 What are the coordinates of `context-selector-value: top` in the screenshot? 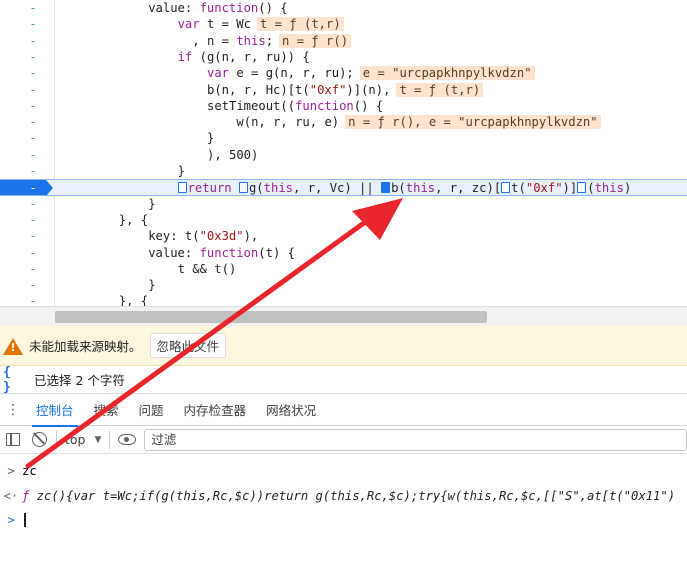 It's located at (75, 439).